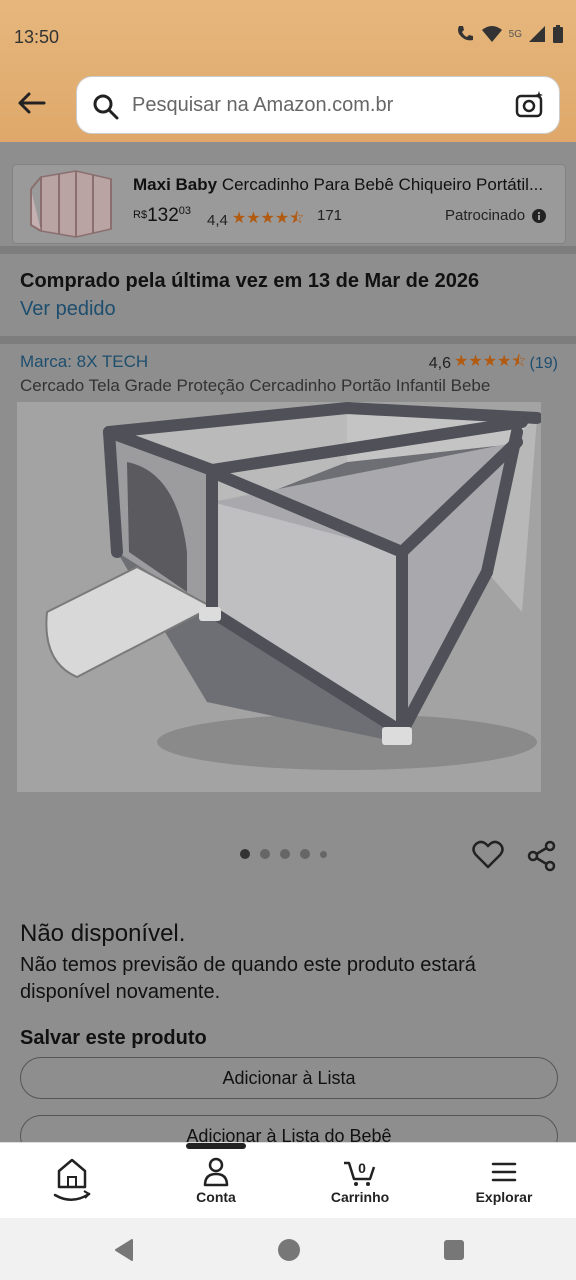 Image resolution: width=576 pixels, height=1280 pixels. Describe the element at coordinates (37, 37) in the screenshot. I see `status-time: 13:50` at that location.